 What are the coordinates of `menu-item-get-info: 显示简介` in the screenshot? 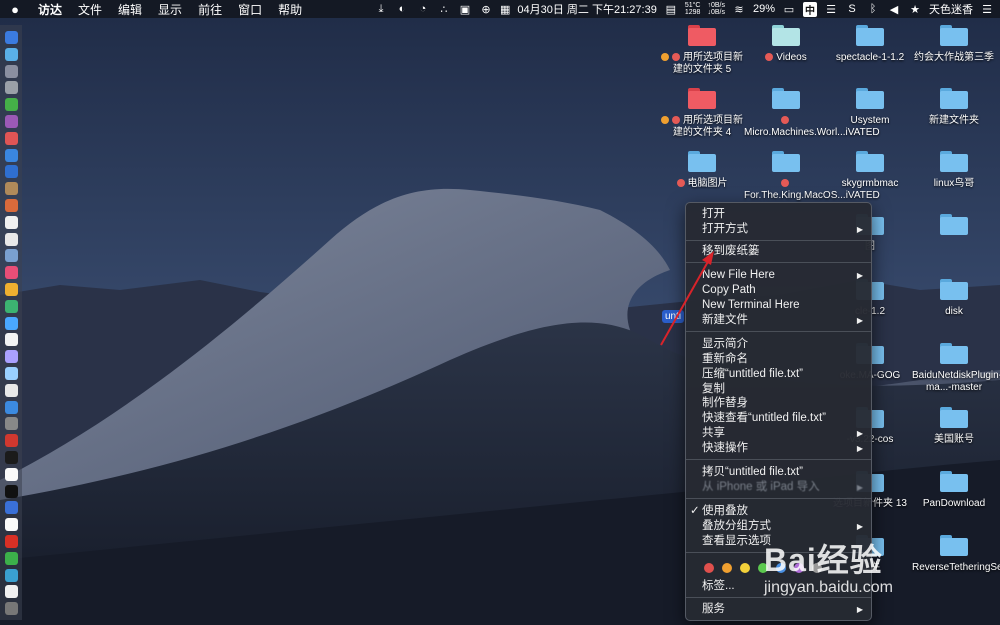 It's located at (778, 344).